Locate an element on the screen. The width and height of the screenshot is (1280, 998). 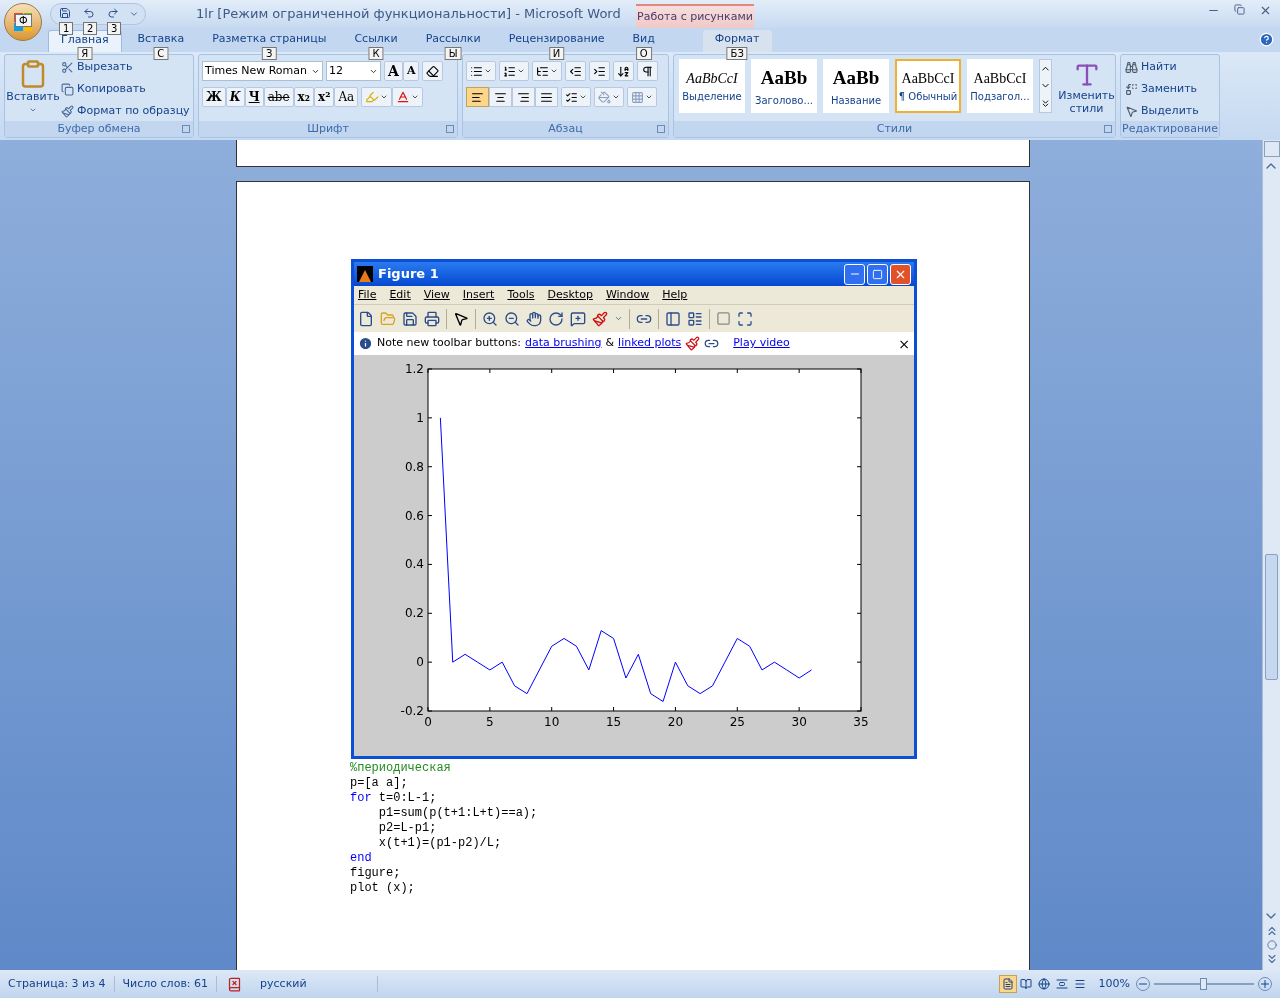
strike-button: abe is located at coordinates (278, 97).